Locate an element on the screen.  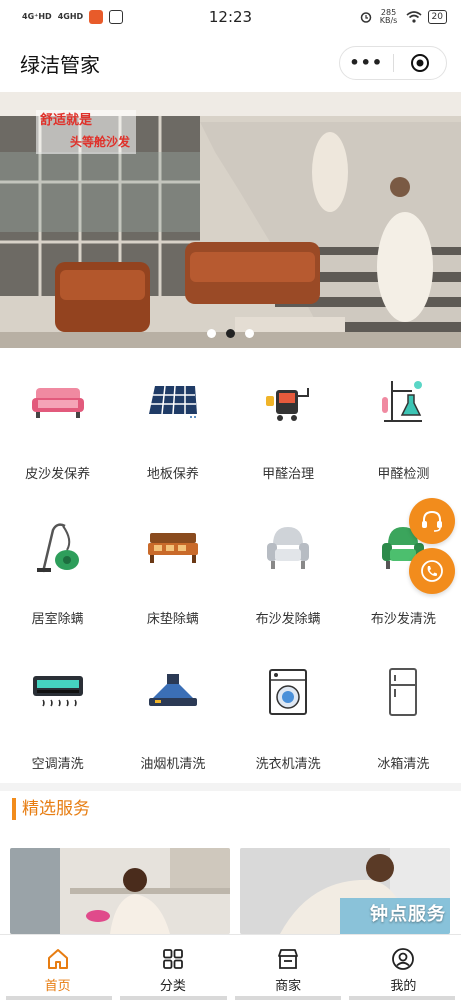
category-fabric-sofa-mite-removal: 布沙发除螨 is located at coordinates (288, 577).